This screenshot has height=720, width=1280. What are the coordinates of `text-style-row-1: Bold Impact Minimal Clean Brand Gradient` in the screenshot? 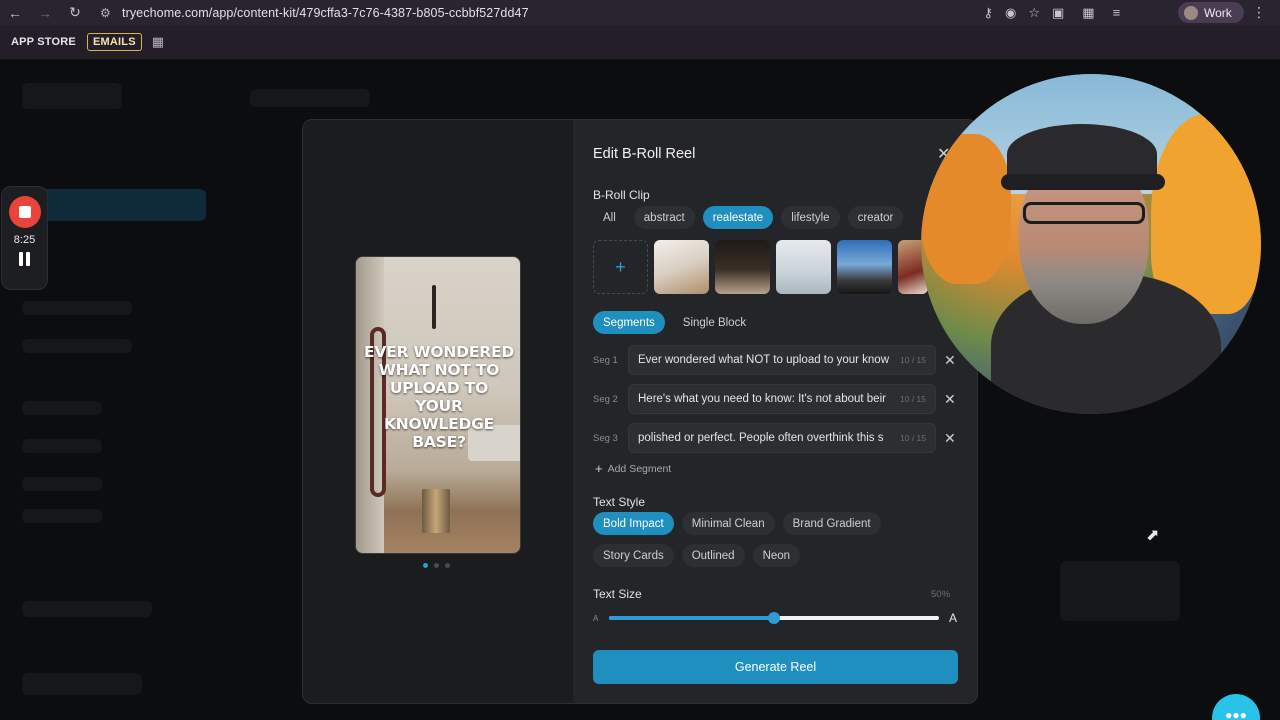 It's located at (737, 523).